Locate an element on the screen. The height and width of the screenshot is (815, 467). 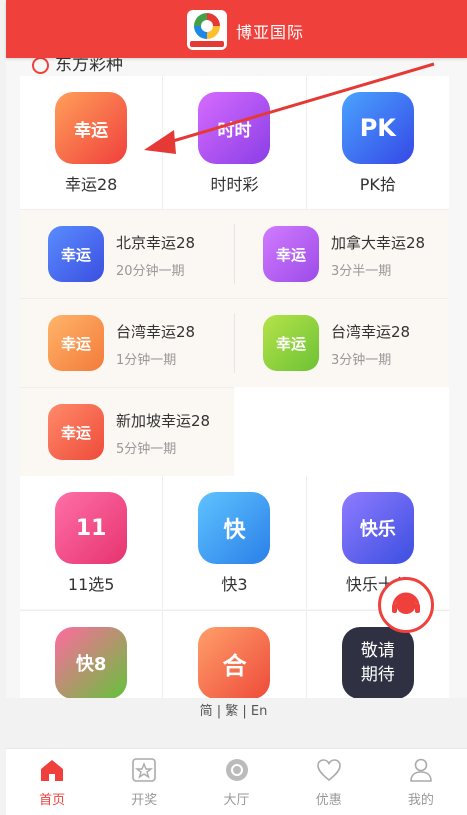
tab-mine: 我的 is located at coordinates (421, 782).